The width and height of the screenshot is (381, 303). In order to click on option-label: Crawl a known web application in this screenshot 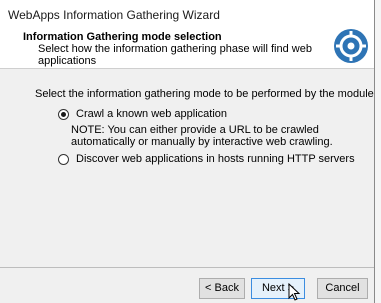, I will do `click(151, 114)`.